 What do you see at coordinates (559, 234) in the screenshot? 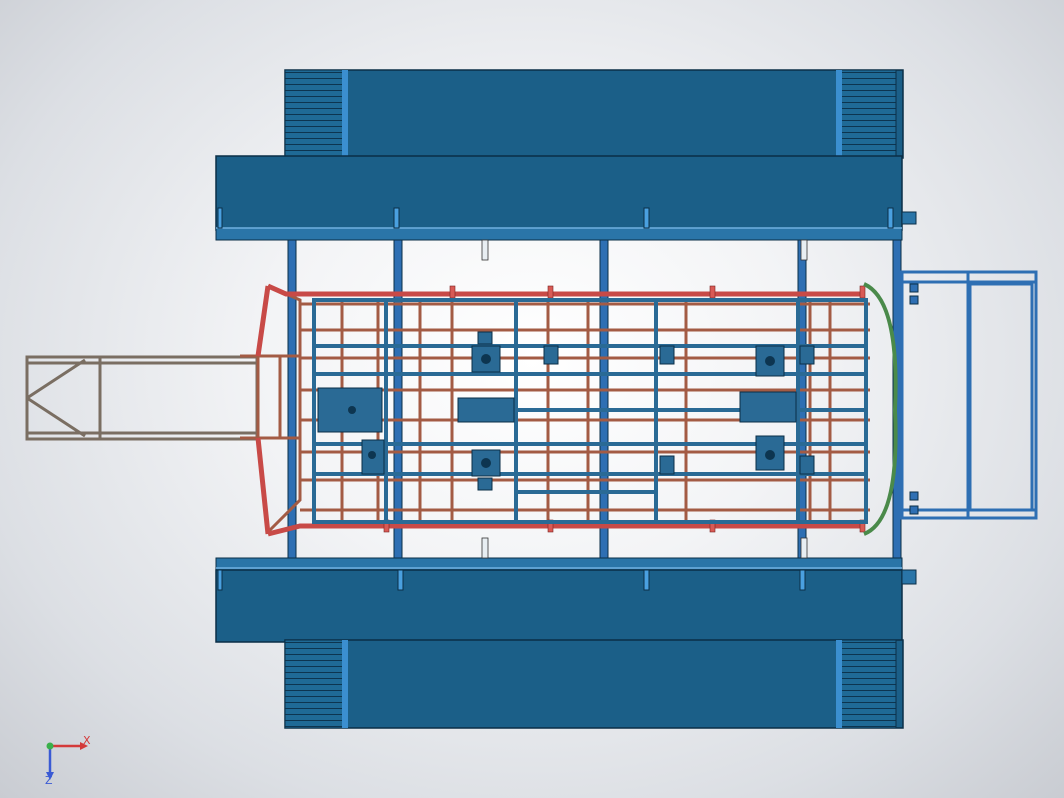
I see `top-walkway-rail` at bounding box center [559, 234].